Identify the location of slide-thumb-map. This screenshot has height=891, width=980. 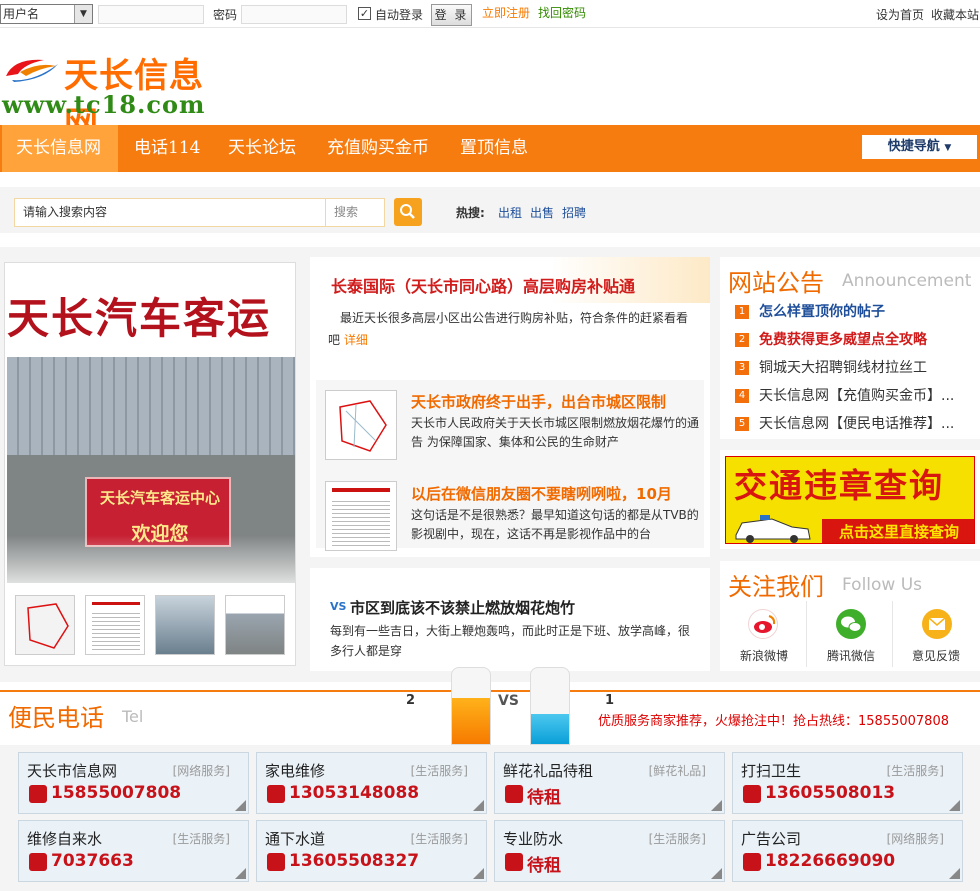
(45, 625).